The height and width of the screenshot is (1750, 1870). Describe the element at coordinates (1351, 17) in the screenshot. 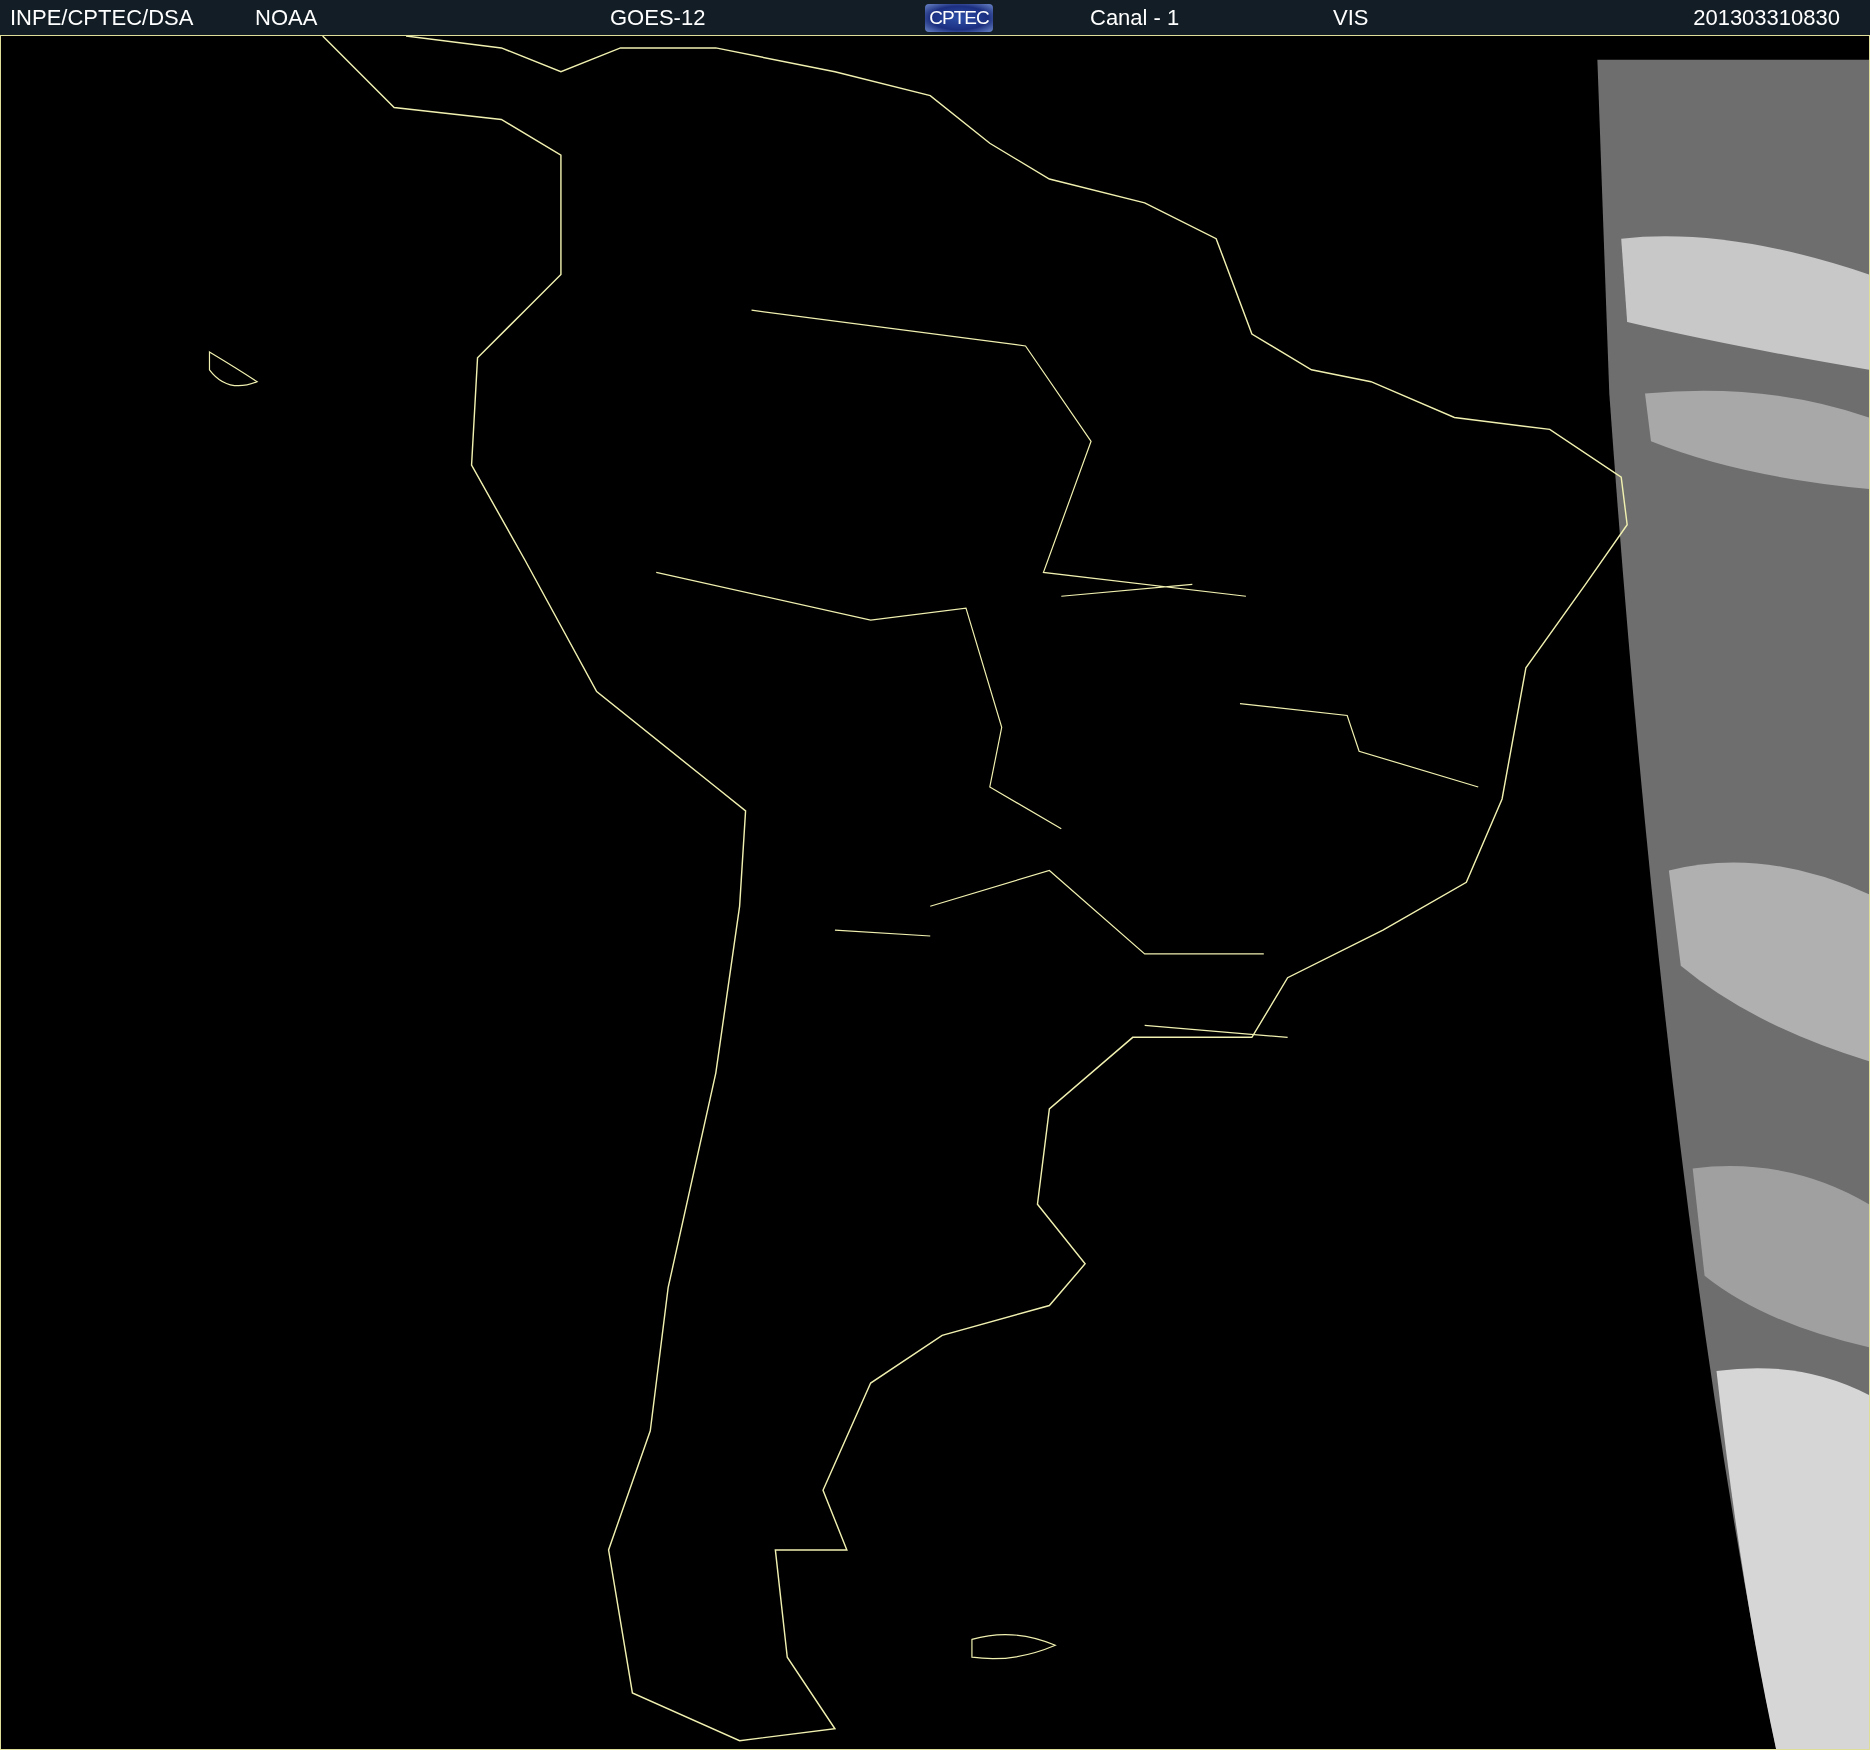

I see `header-text: VIS` at that location.